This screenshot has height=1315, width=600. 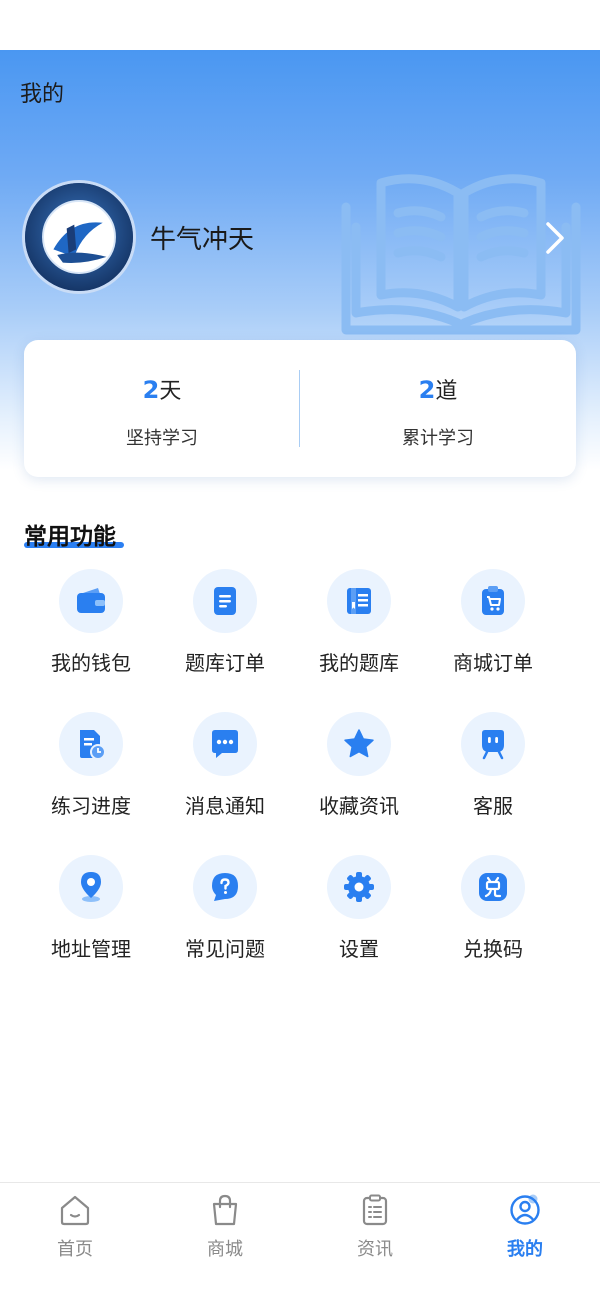 What do you see at coordinates (359, 806) in the screenshot?
I see `function-label: 收藏资讯` at bounding box center [359, 806].